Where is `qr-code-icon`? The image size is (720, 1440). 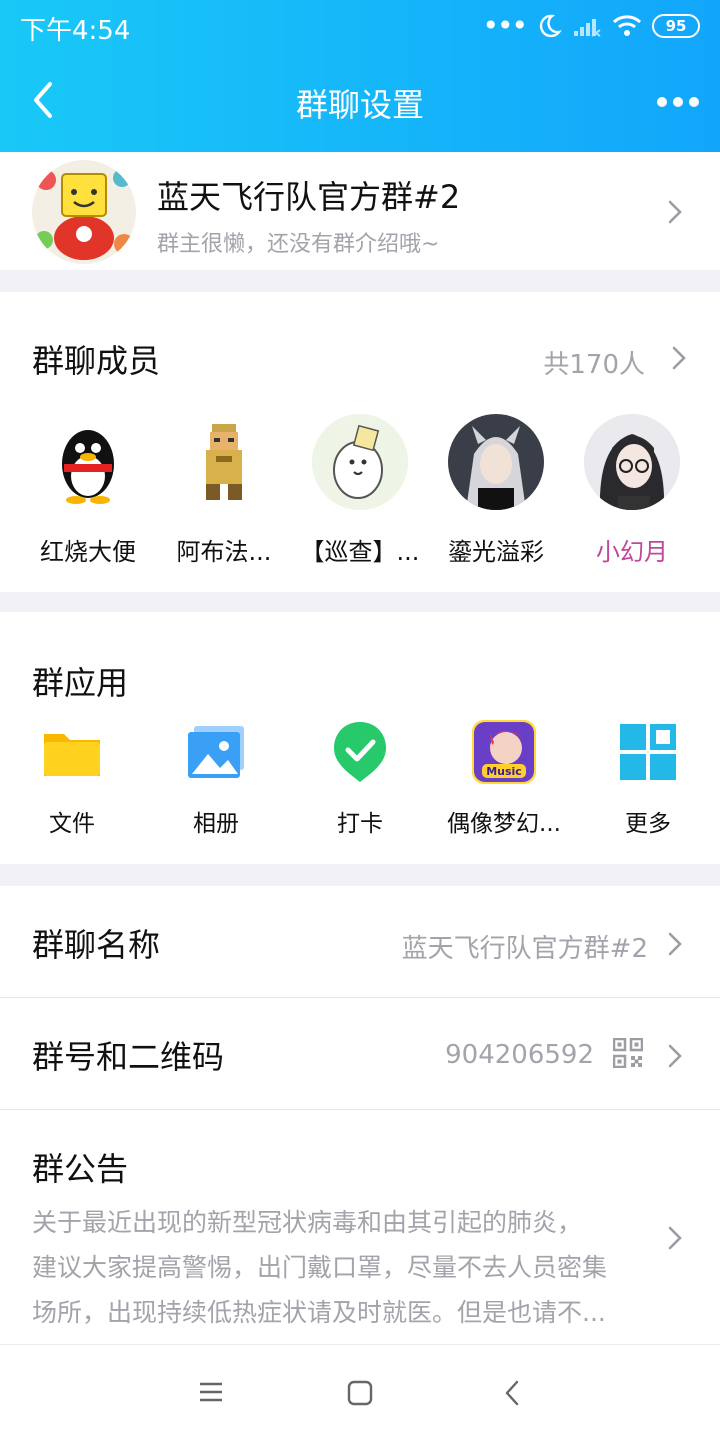
qr-code-icon is located at coordinates (628, 1053).